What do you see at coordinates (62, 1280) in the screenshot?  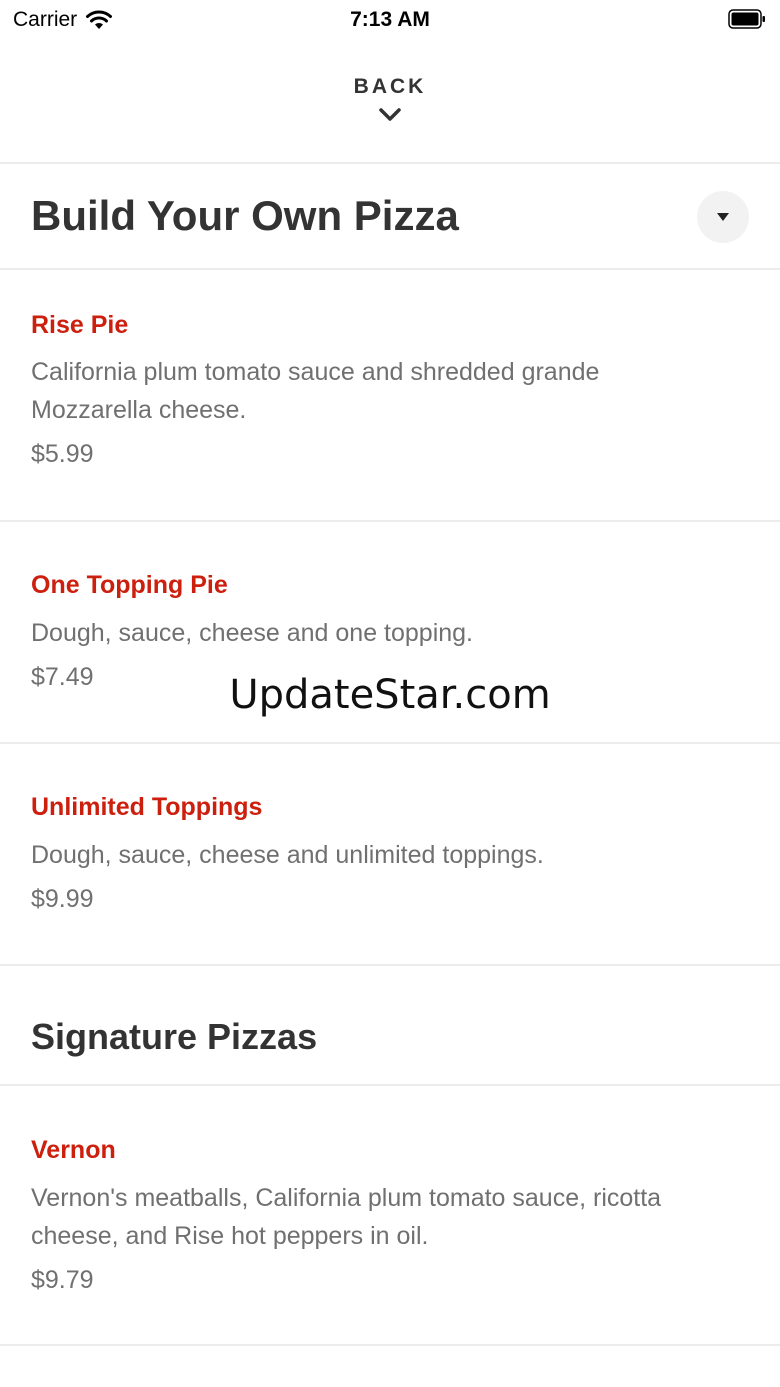 I see `item-price: $9.79` at bounding box center [62, 1280].